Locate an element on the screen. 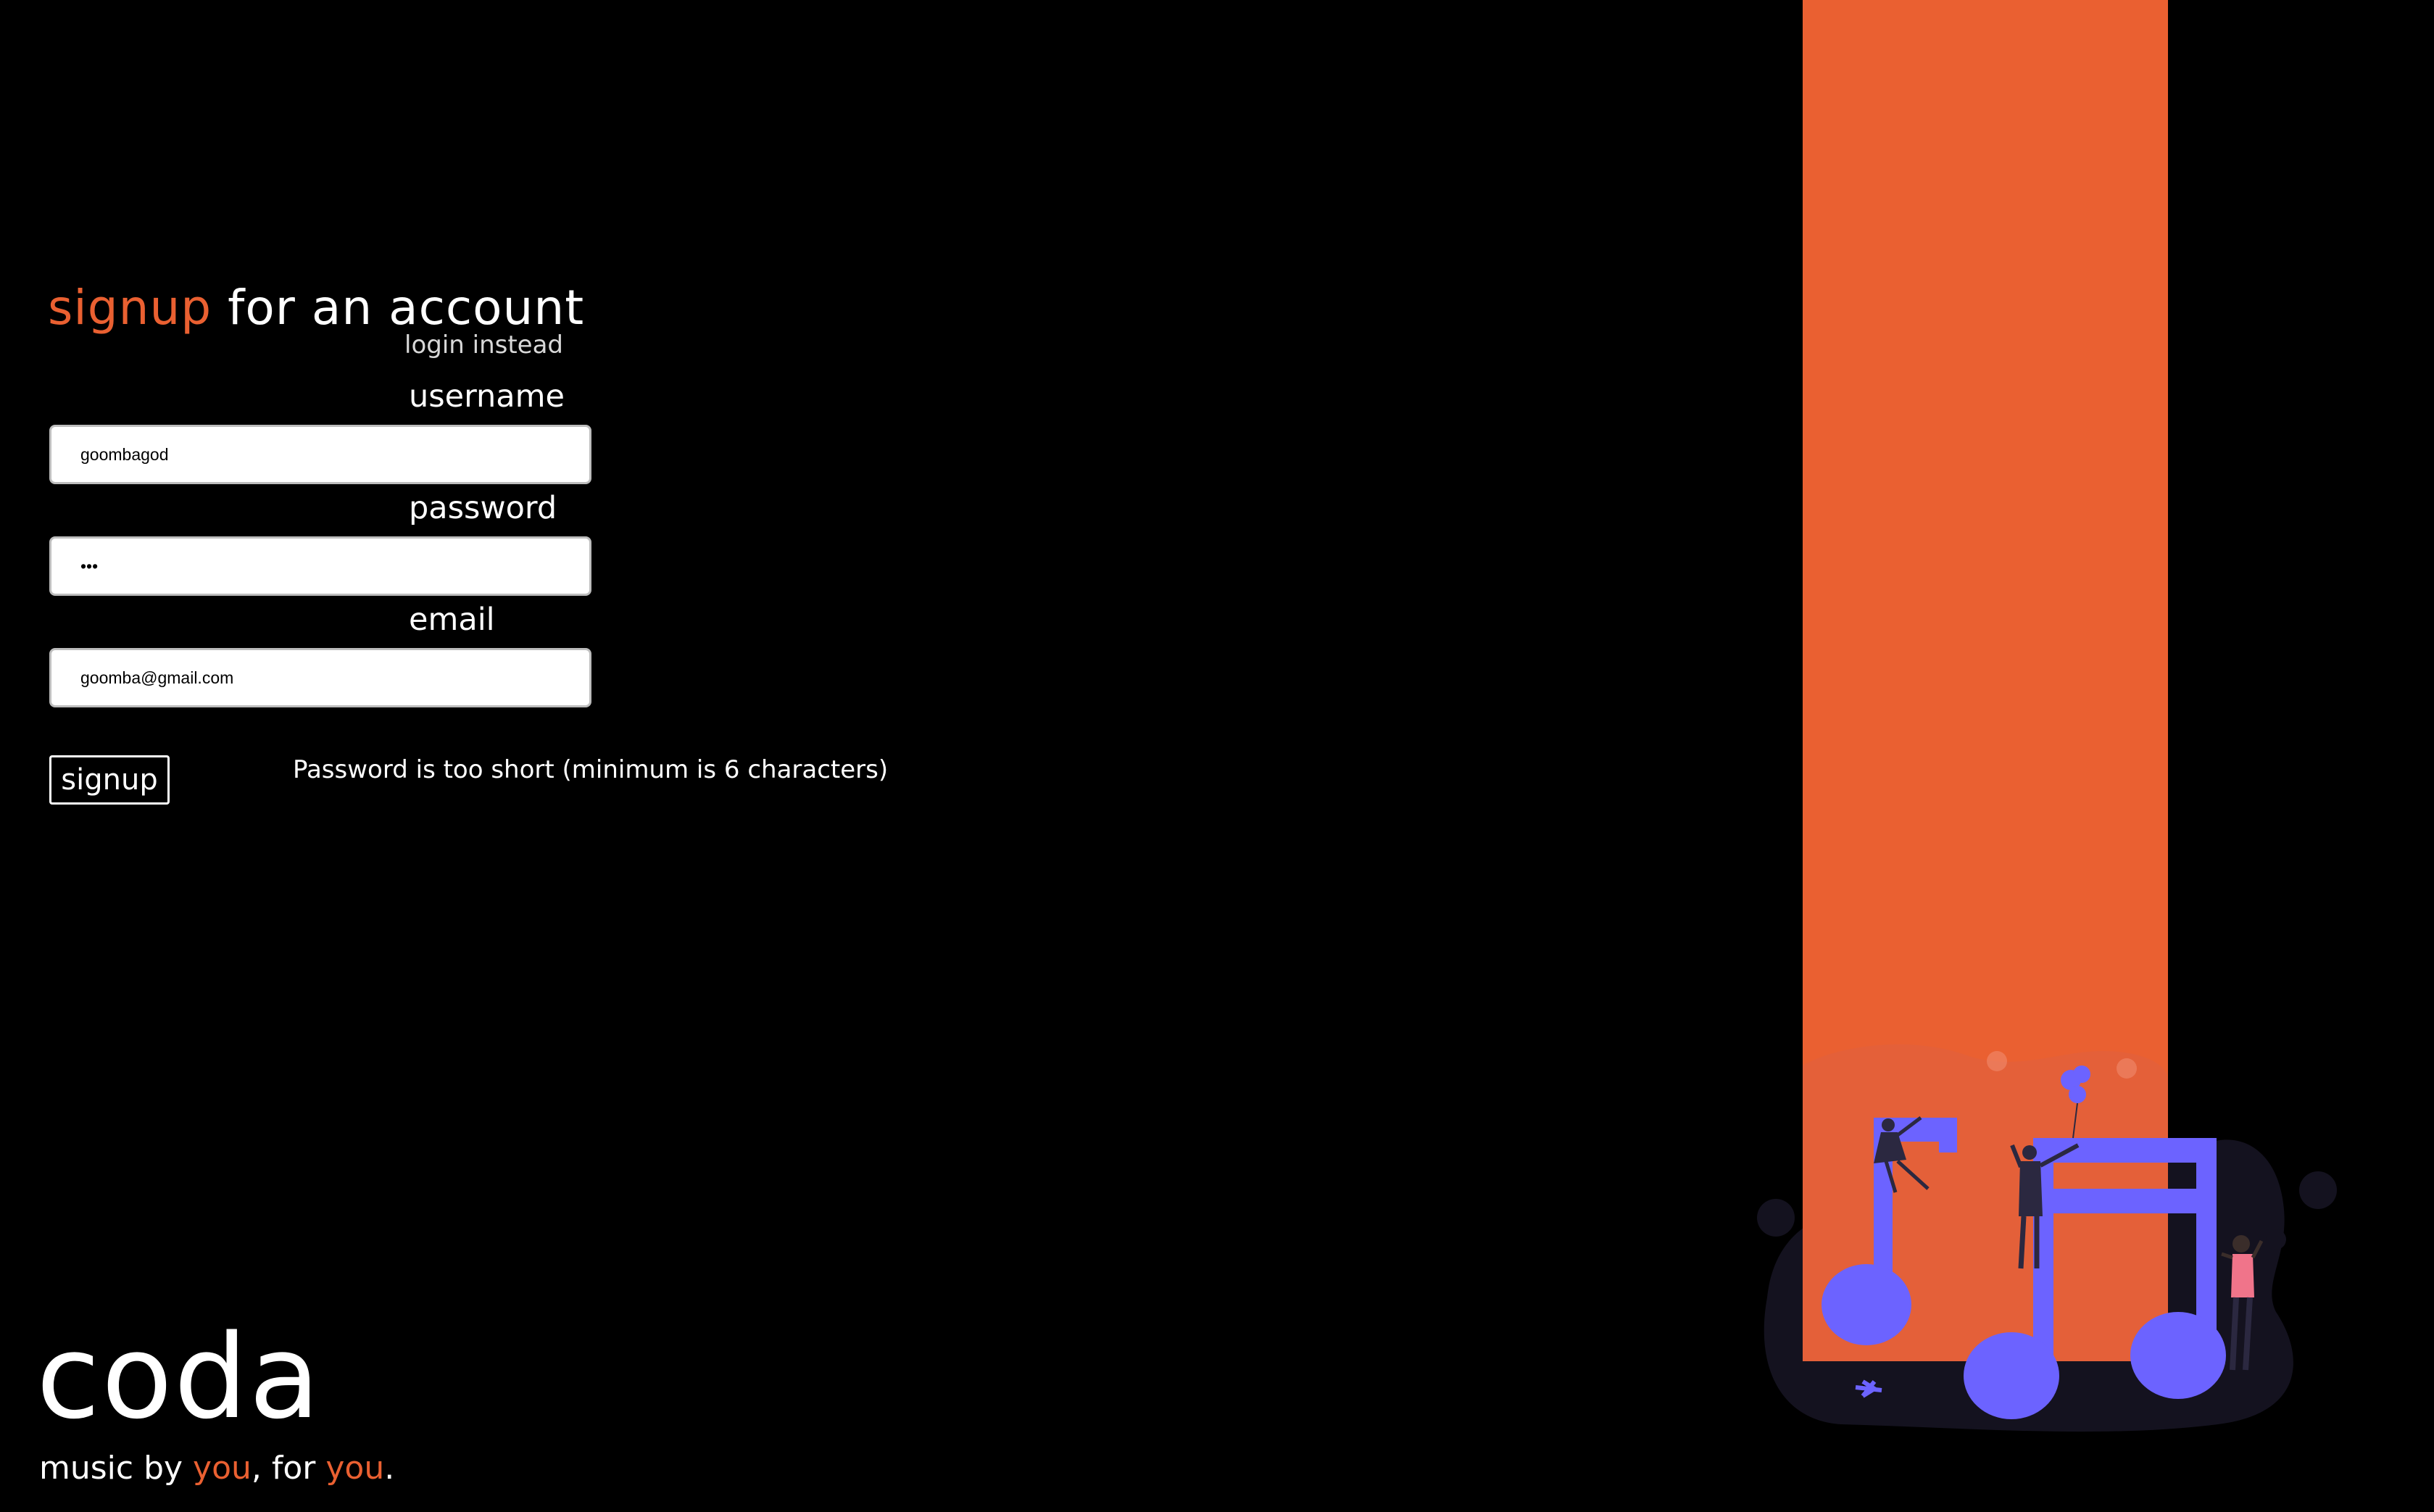 This screenshot has height=1512, width=2434. password-label: password is located at coordinates (483, 508).